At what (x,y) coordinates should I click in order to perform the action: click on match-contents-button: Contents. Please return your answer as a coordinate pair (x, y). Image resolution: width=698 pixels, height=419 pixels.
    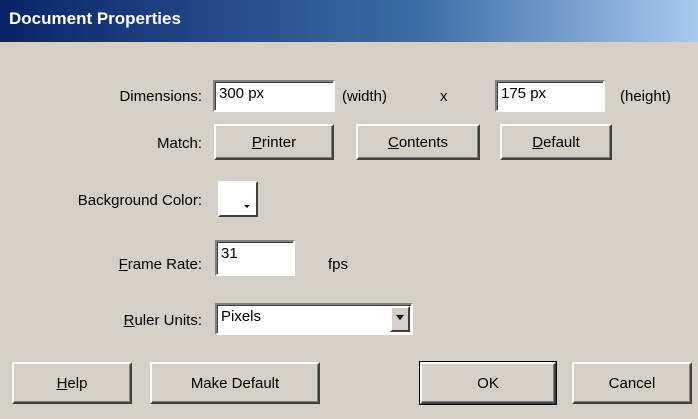
    Looking at the image, I should click on (418, 142).